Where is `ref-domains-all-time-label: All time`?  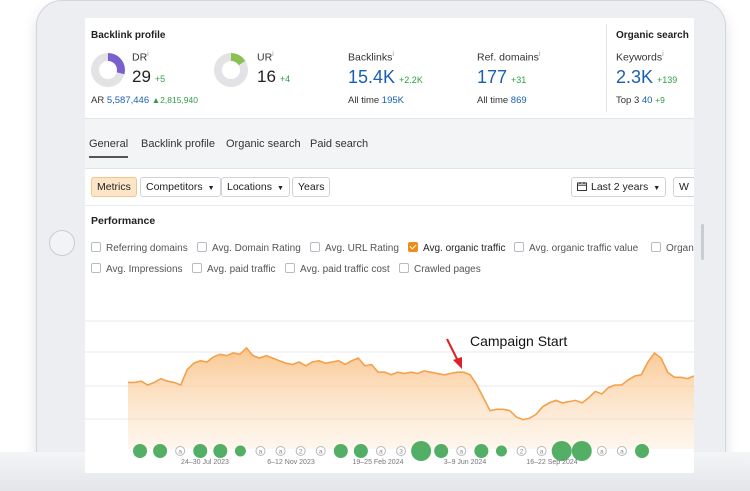 ref-domains-all-time-label: All time is located at coordinates (493, 100).